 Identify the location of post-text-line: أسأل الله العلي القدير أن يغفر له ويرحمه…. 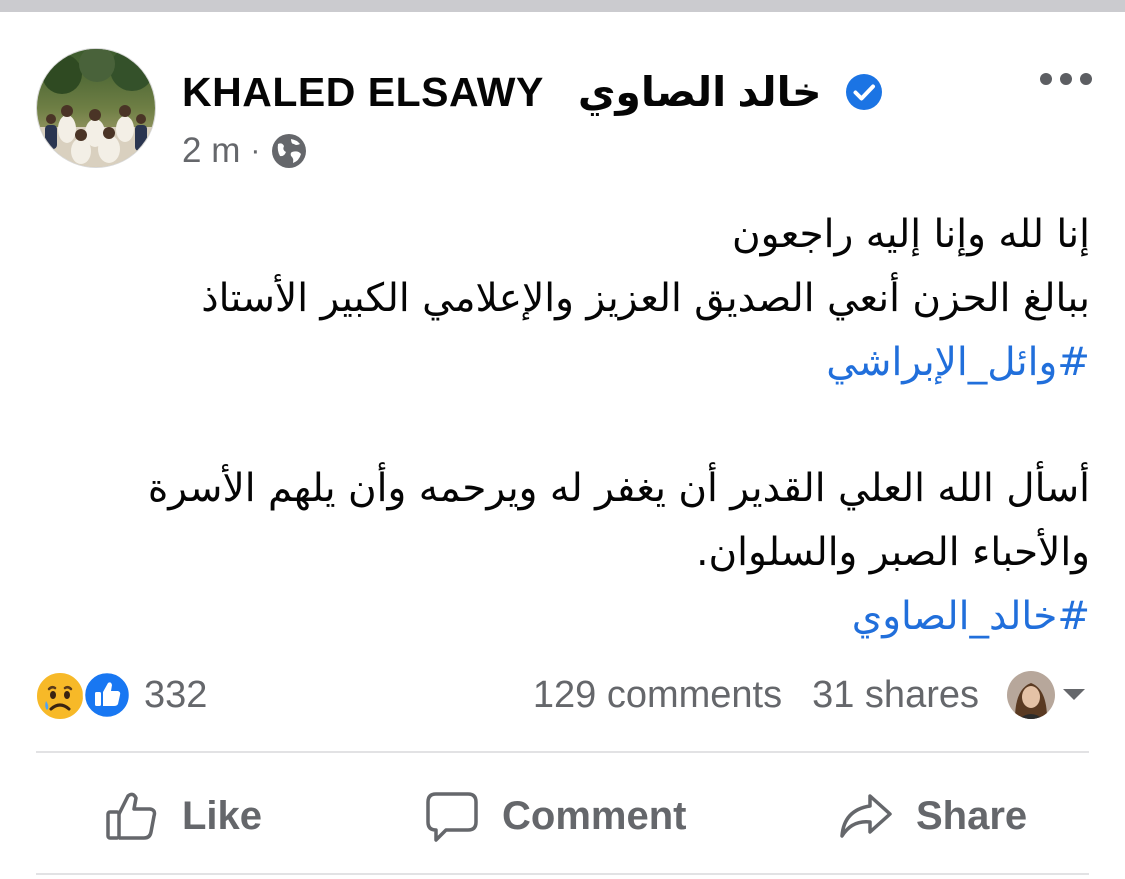
(618, 488).